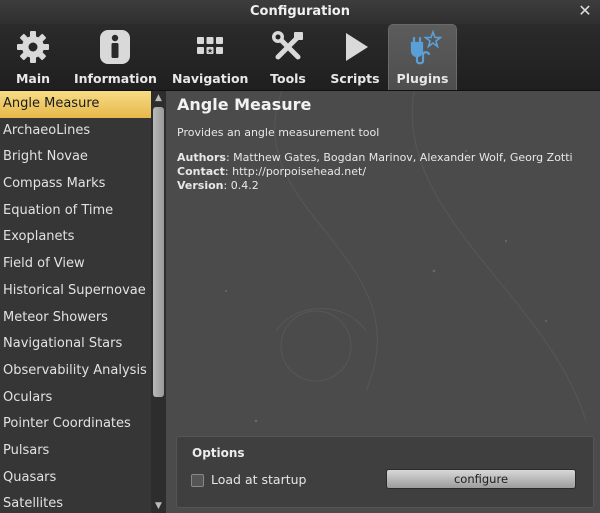 Image resolution: width=600 pixels, height=513 pixels. I want to click on plugin-list-item: Observability Analysis, so click(75, 371).